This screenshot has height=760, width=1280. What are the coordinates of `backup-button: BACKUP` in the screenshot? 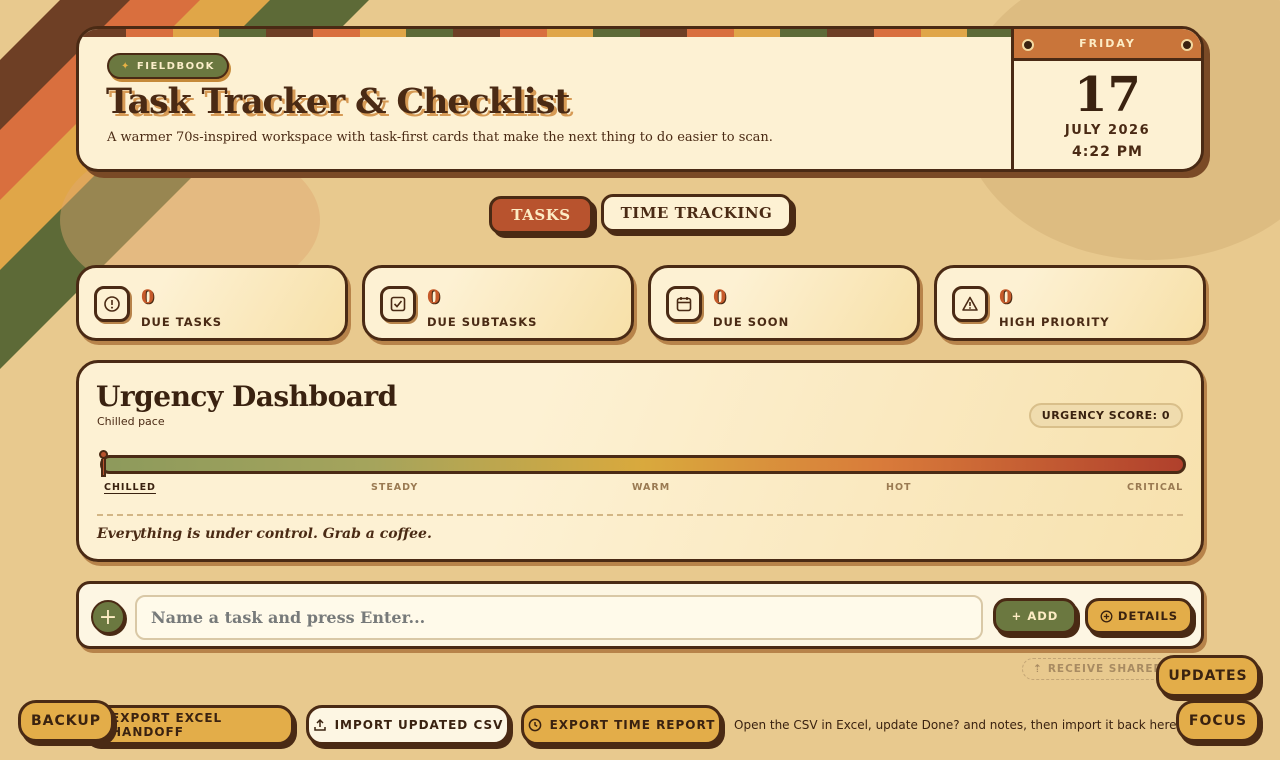 It's located at (66, 721).